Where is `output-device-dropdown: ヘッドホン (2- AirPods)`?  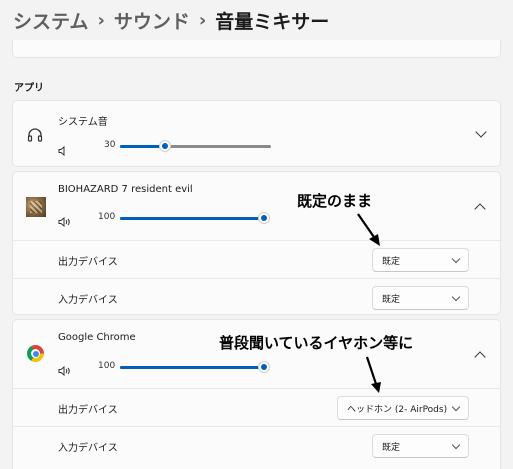 output-device-dropdown: ヘッドホン (2- AirPods) is located at coordinates (403, 408).